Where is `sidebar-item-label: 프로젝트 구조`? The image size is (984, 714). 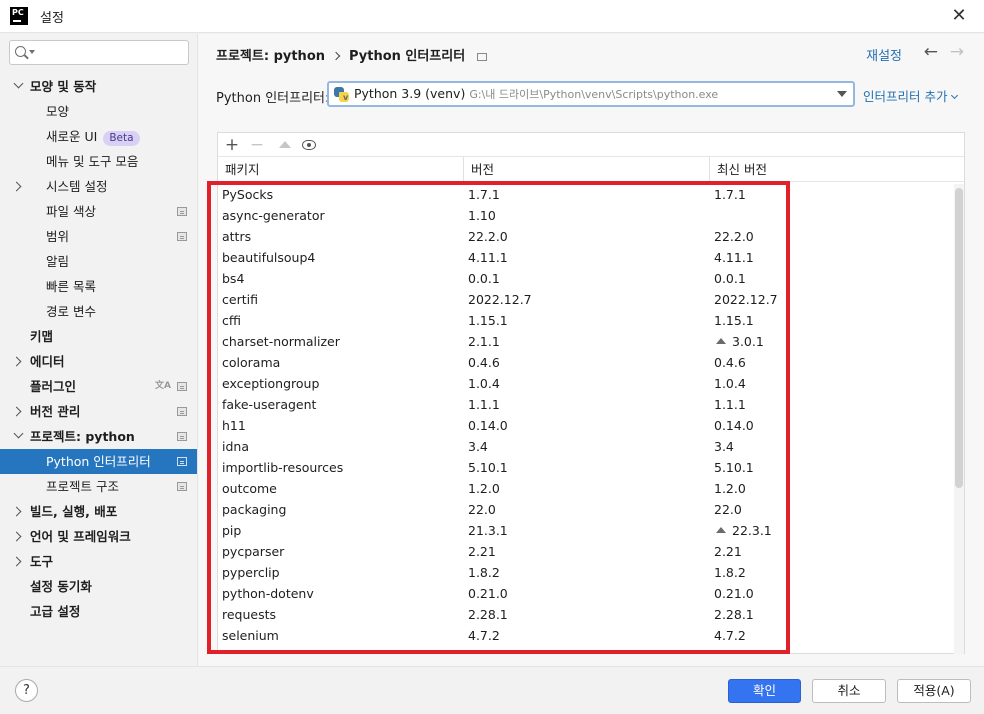 sidebar-item-label: 프로젝트 구조 is located at coordinates (82, 486).